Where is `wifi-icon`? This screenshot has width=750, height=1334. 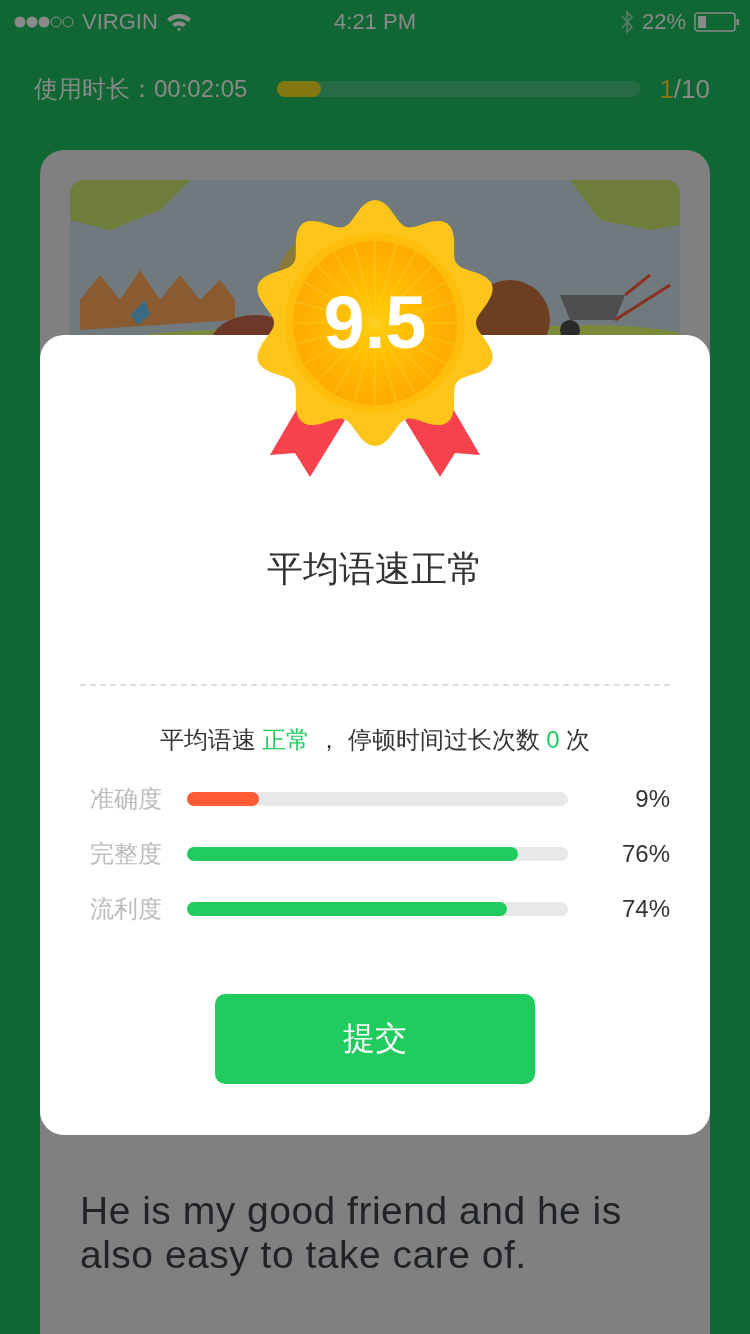
wifi-icon is located at coordinates (178, 22).